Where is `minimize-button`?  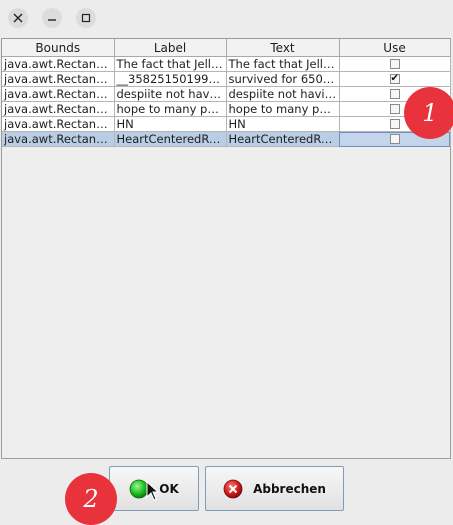
minimize-button is located at coordinates (52, 18).